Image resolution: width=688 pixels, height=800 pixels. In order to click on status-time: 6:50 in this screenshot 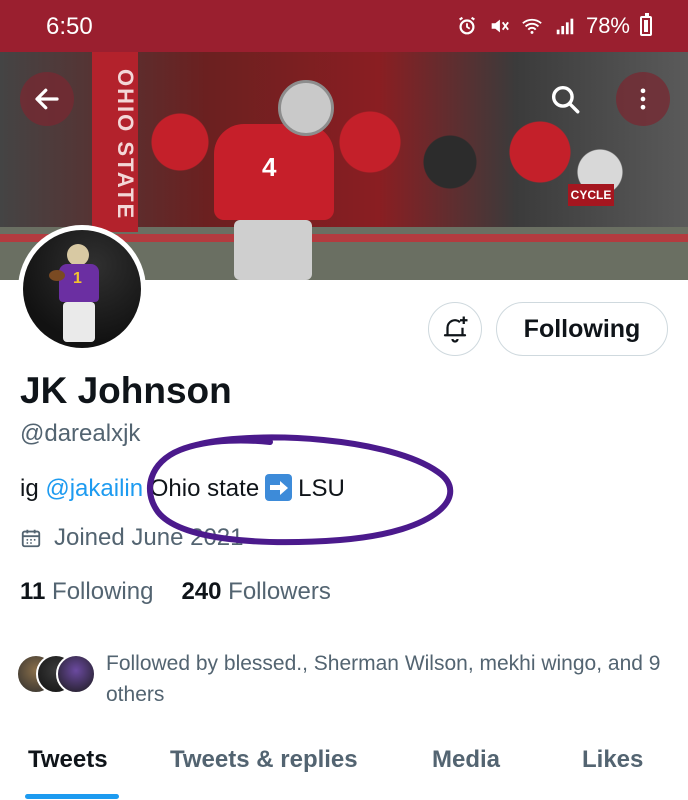, I will do `click(69, 26)`.